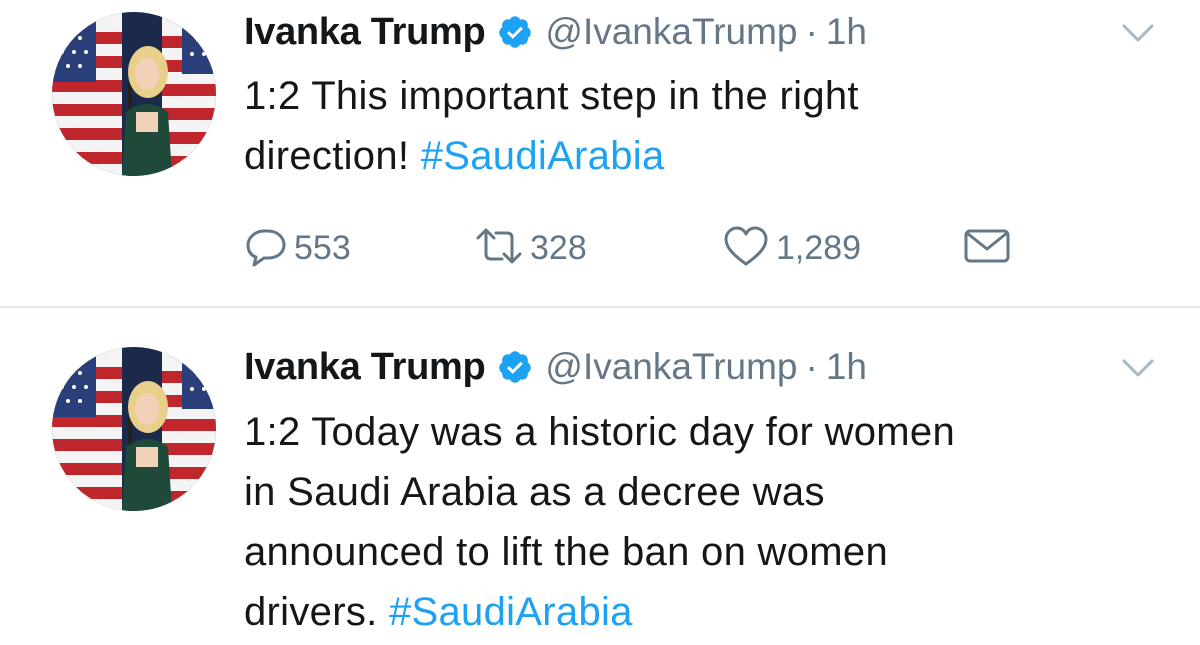 The width and height of the screenshot is (1200, 645). What do you see at coordinates (566, 552) in the screenshot?
I see `tweet-text-line: announced to lift the ban on women` at bounding box center [566, 552].